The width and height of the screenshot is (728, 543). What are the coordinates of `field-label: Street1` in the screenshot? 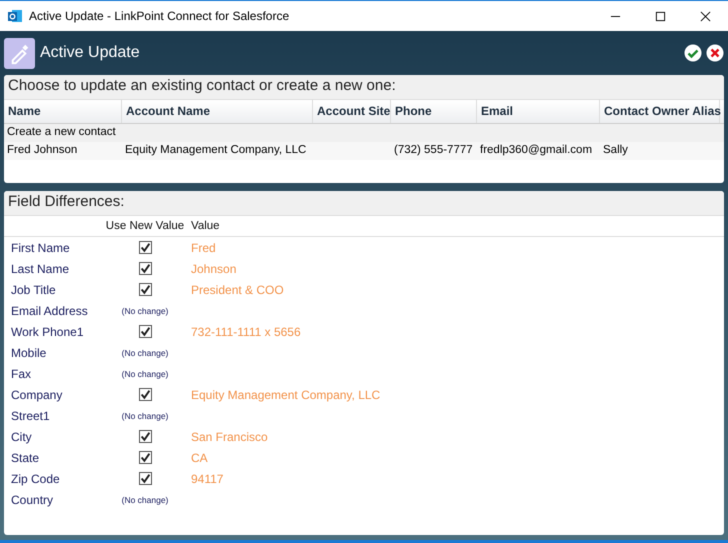 It's located at (30, 415).